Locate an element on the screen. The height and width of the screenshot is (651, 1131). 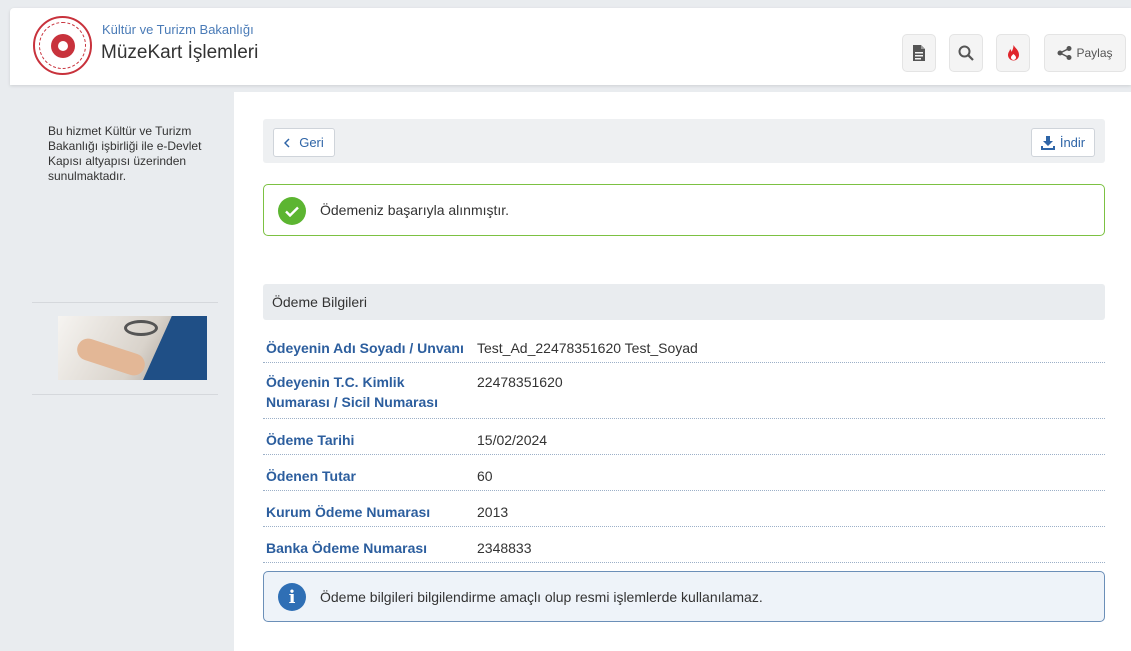
back-button: Geri is located at coordinates (304, 142).